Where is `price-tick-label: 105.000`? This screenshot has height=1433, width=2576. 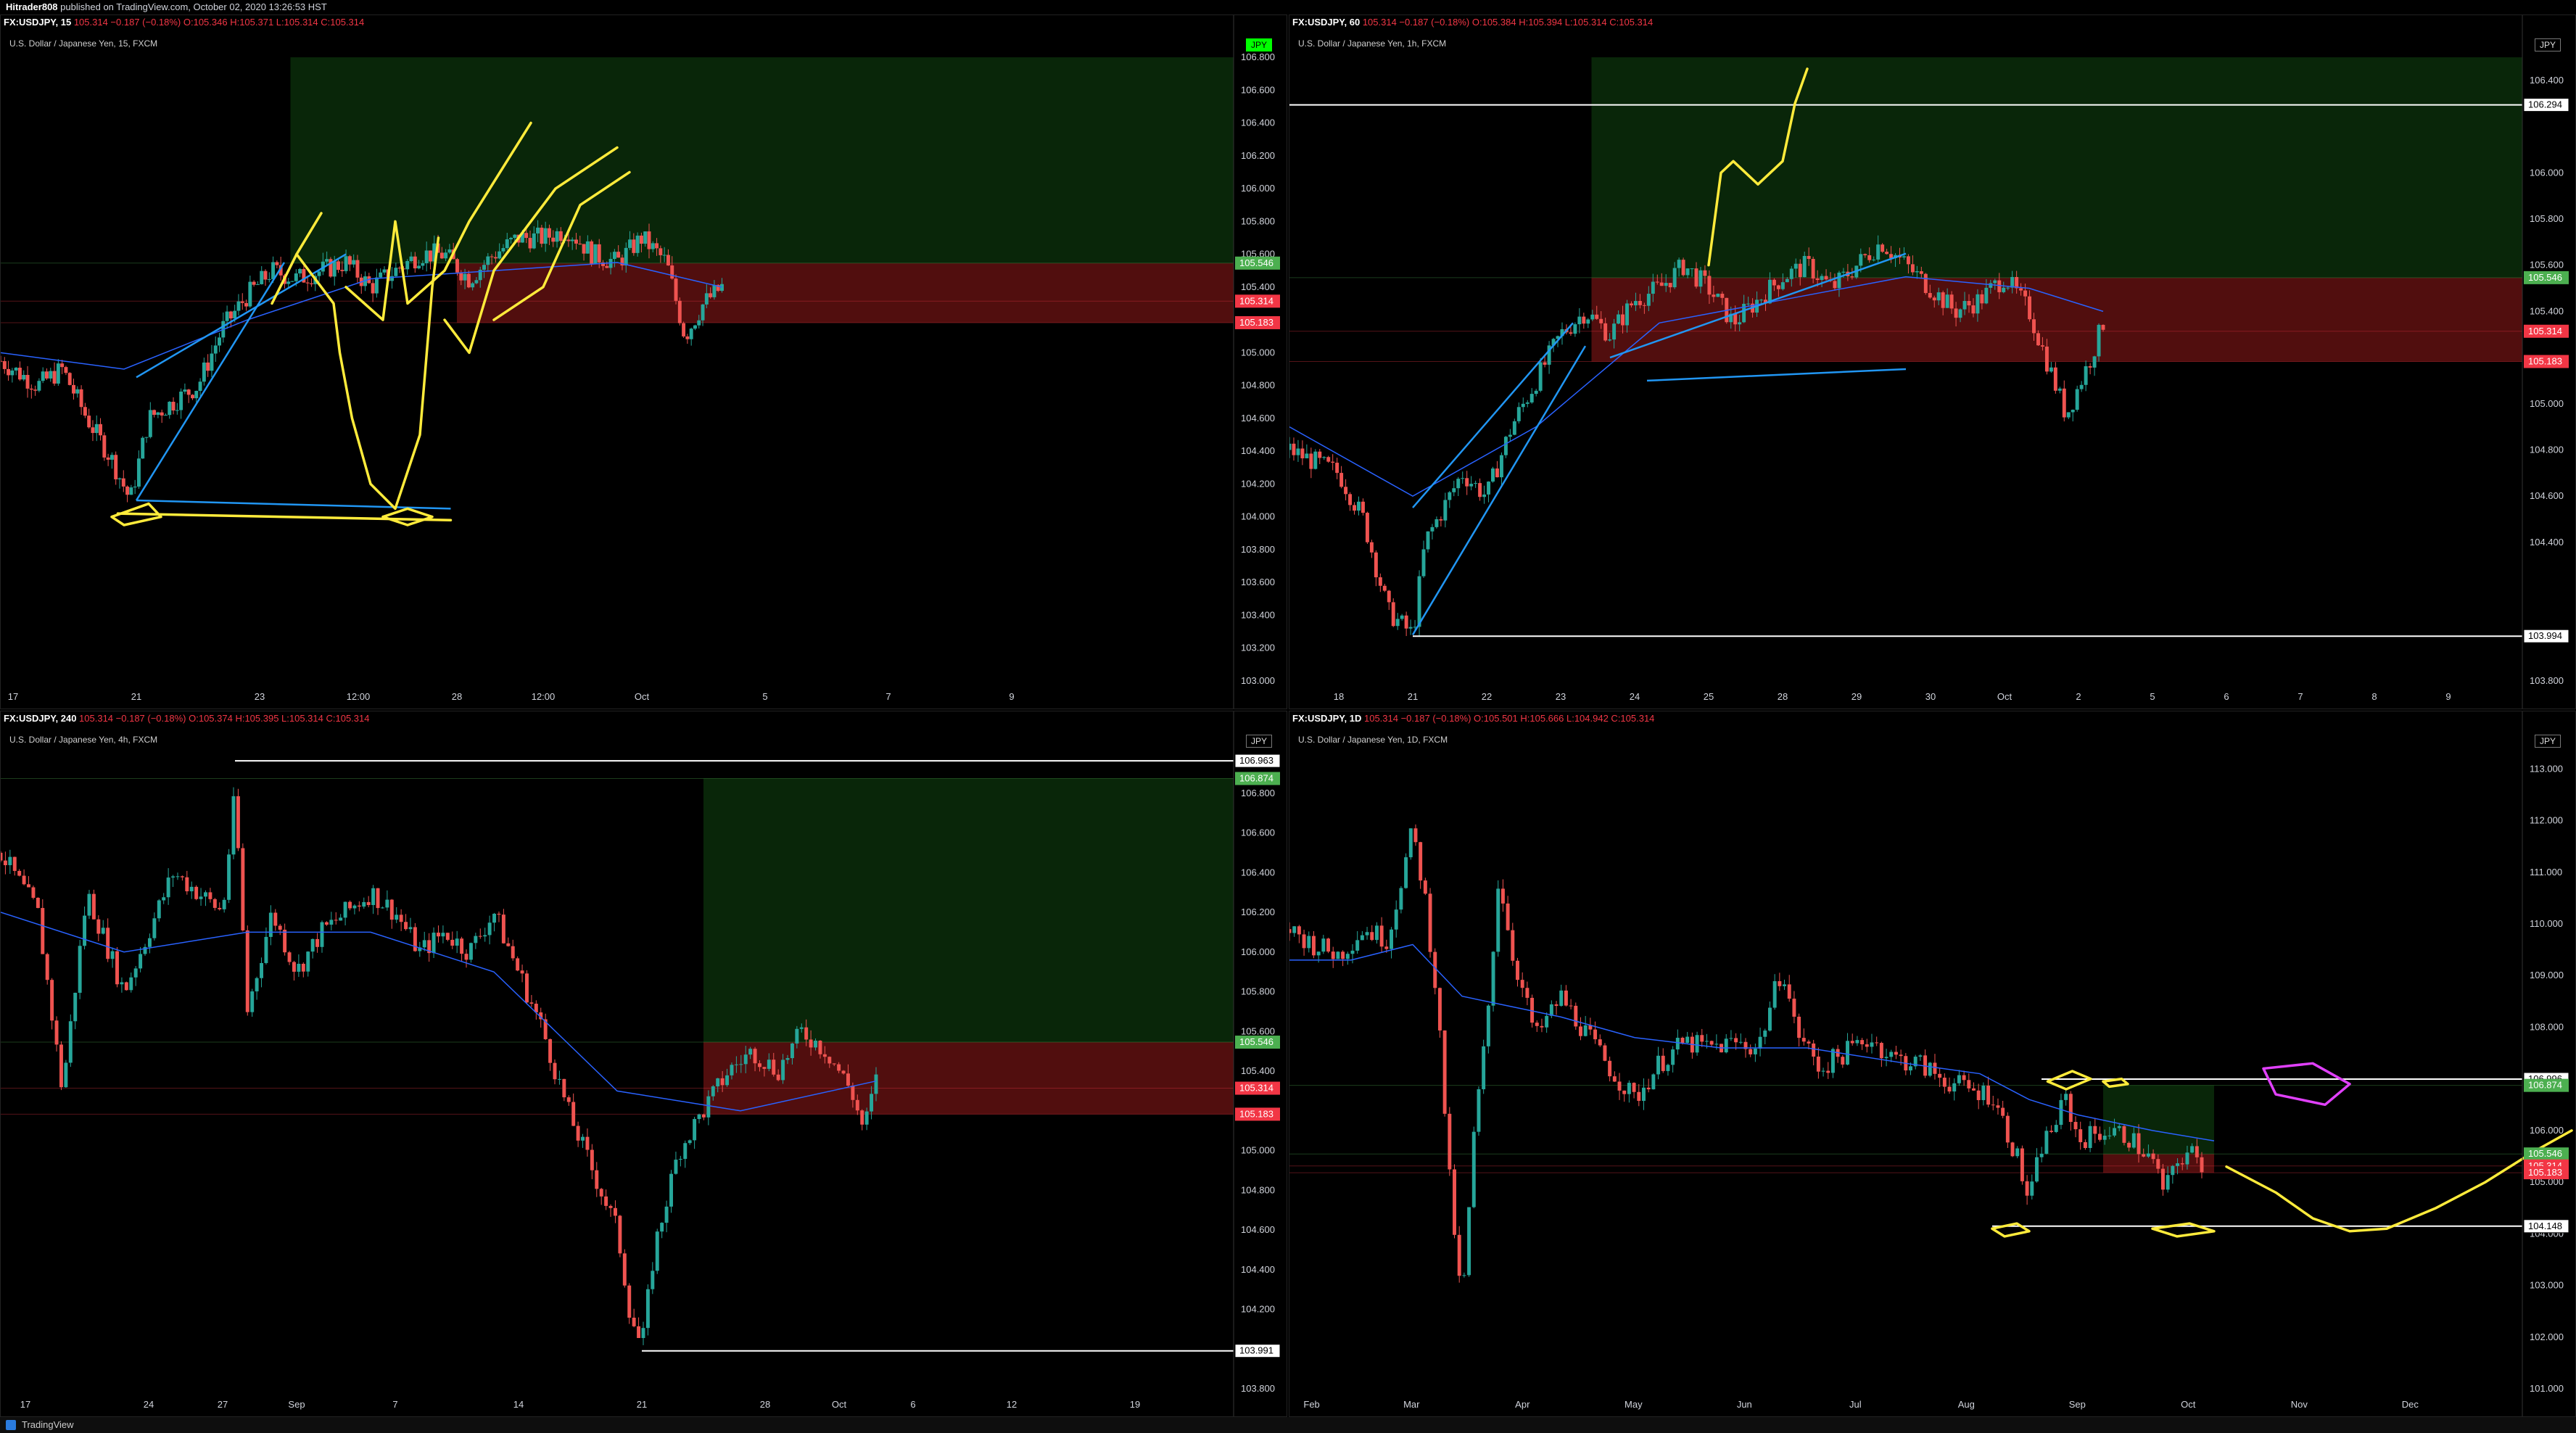 price-tick-label: 105.000 is located at coordinates (1258, 352).